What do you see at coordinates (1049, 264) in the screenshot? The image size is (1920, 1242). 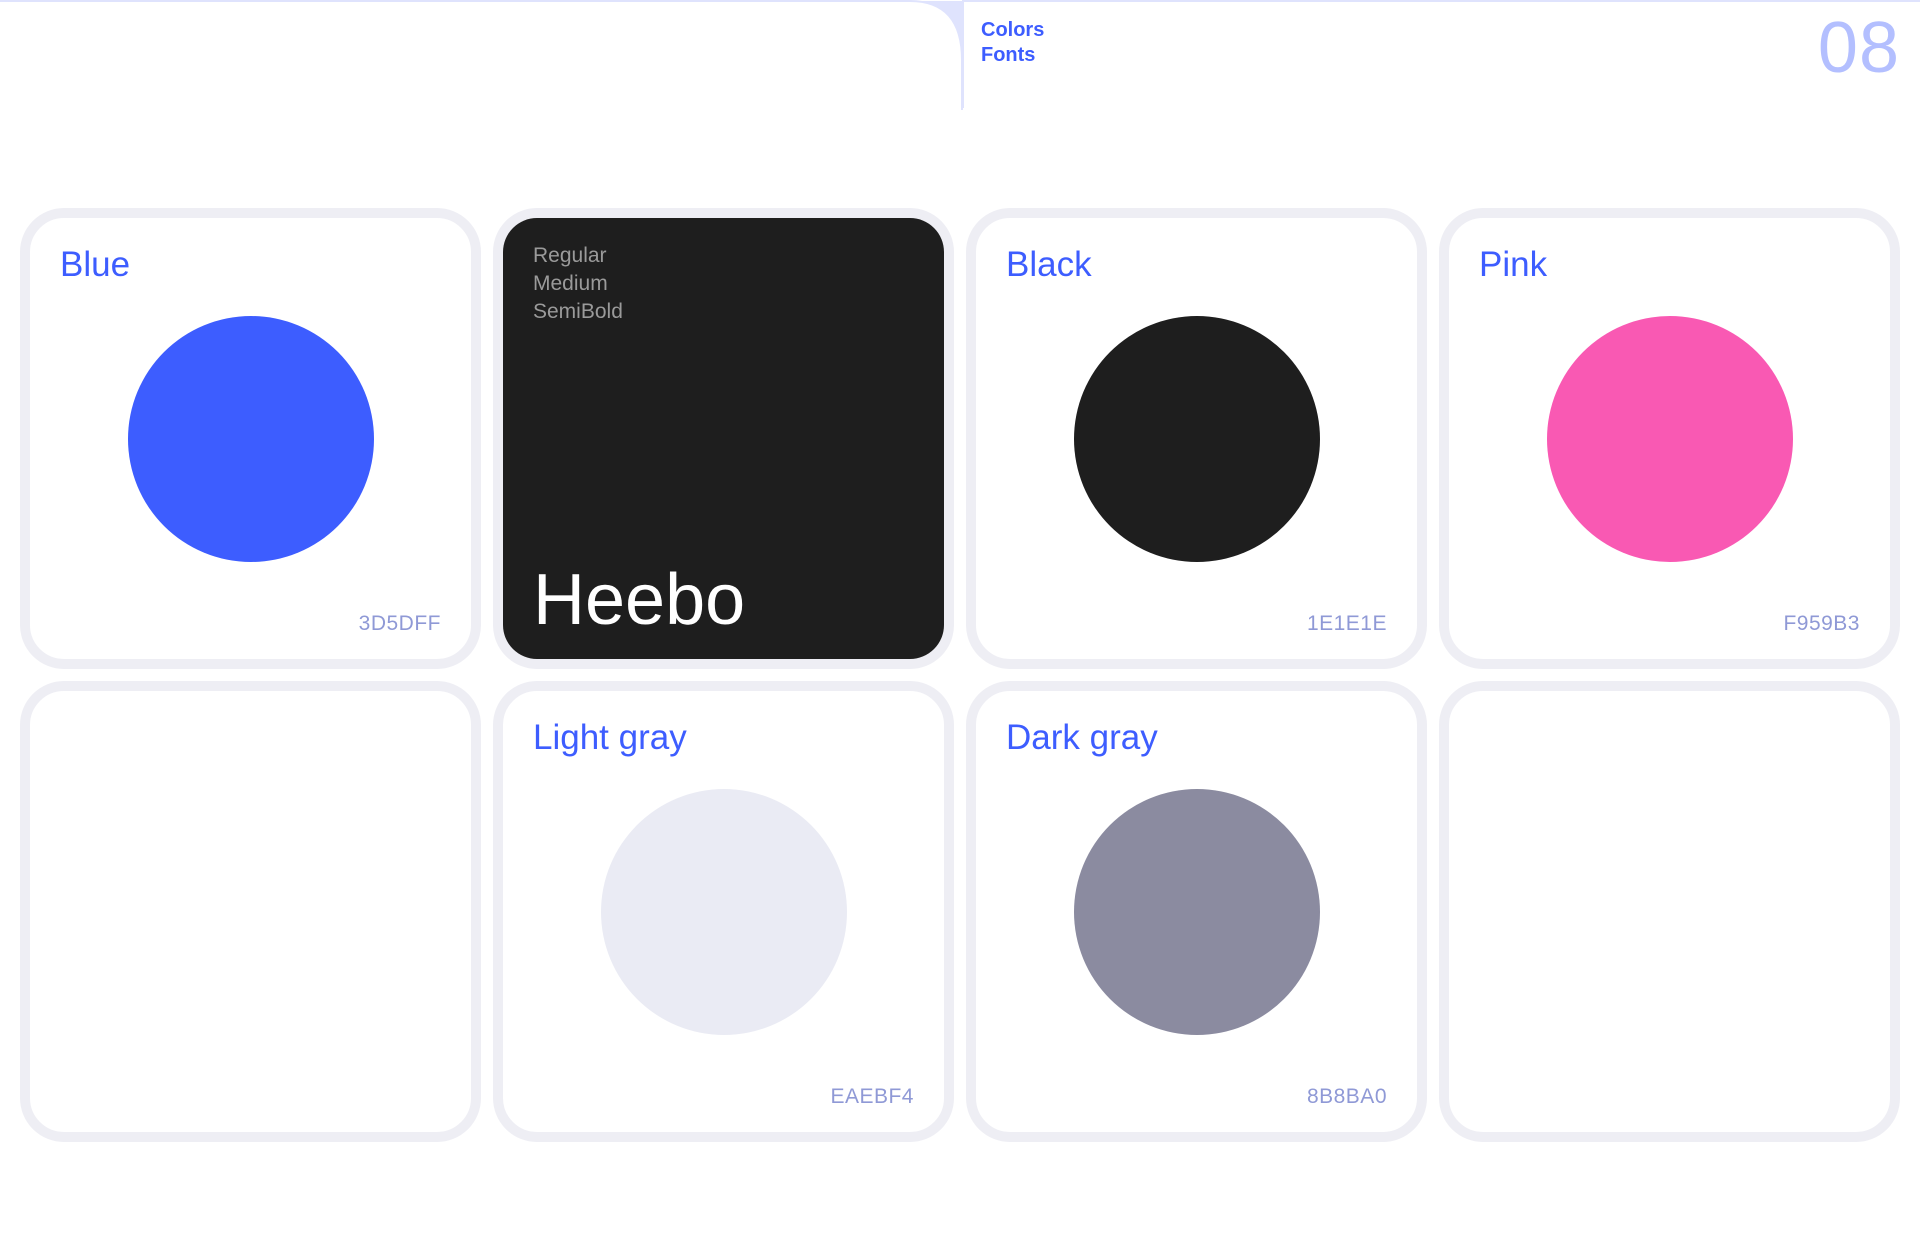 I see `color-name: Black` at bounding box center [1049, 264].